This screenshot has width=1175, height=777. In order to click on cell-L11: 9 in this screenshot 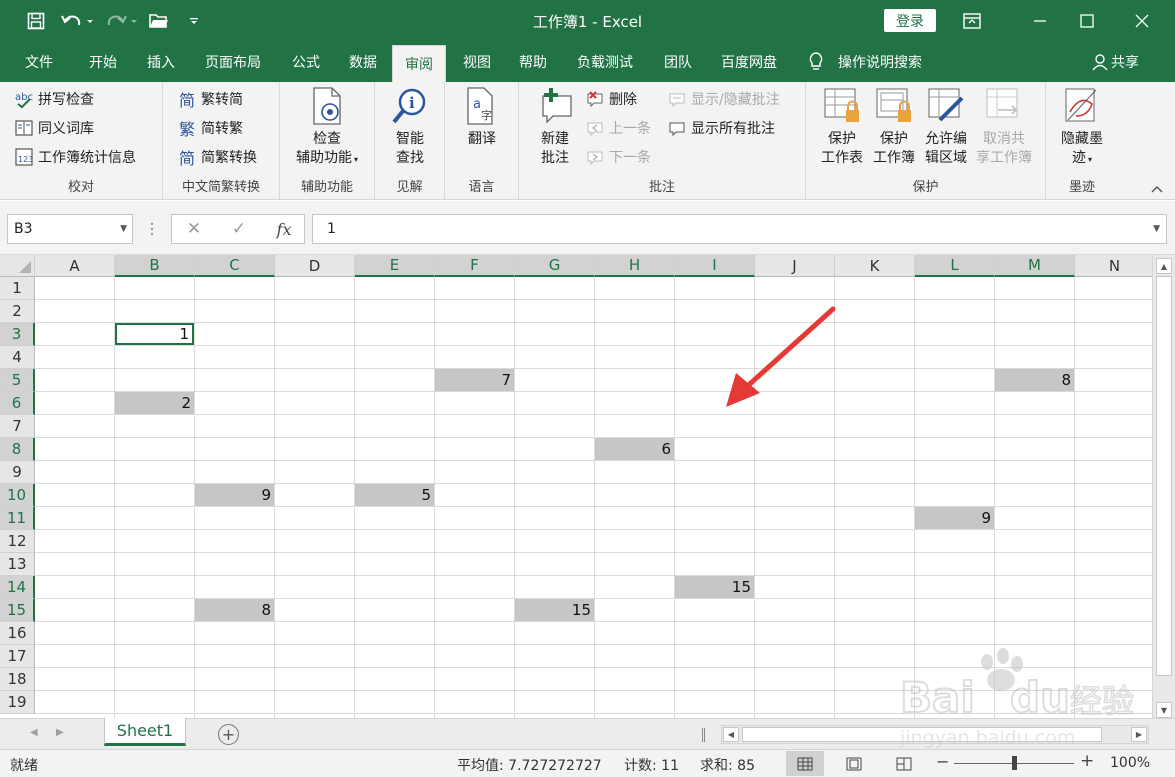, I will do `click(954, 518)`.